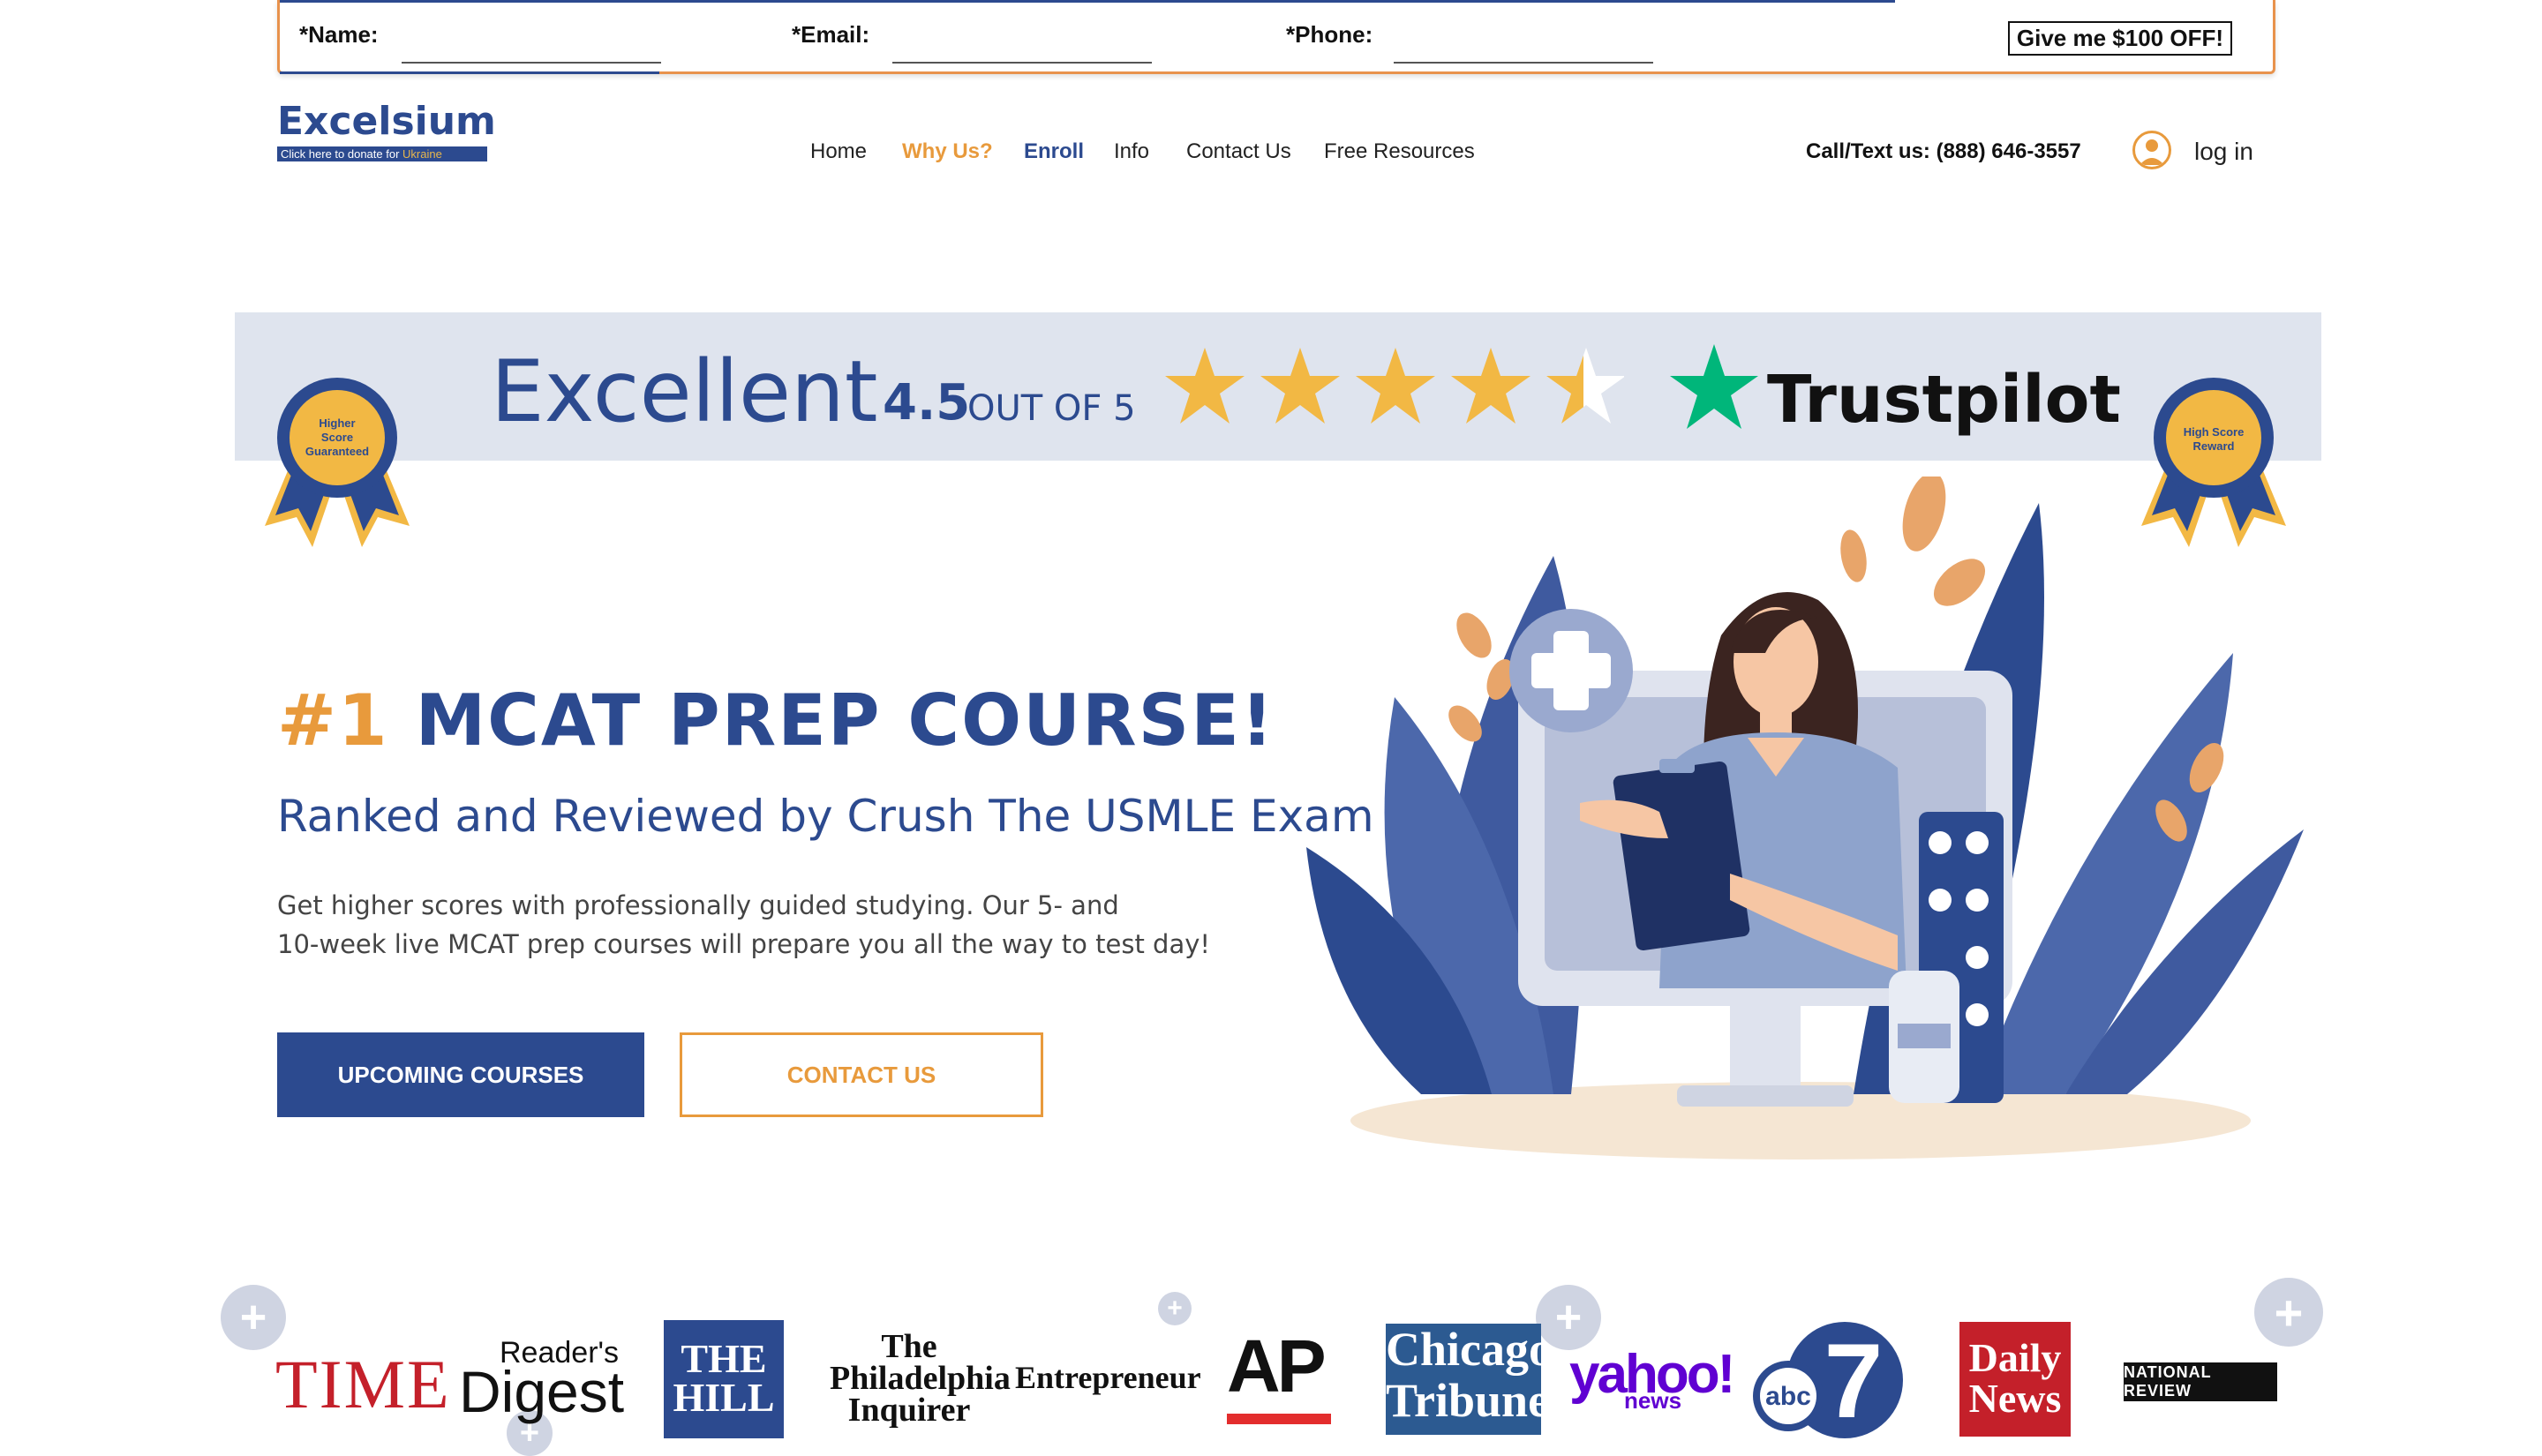 Image resolution: width=2542 pixels, height=1456 pixels. Describe the element at coordinates (1087, 1) in the screenshot. I see `bar-accent-top` at that location.